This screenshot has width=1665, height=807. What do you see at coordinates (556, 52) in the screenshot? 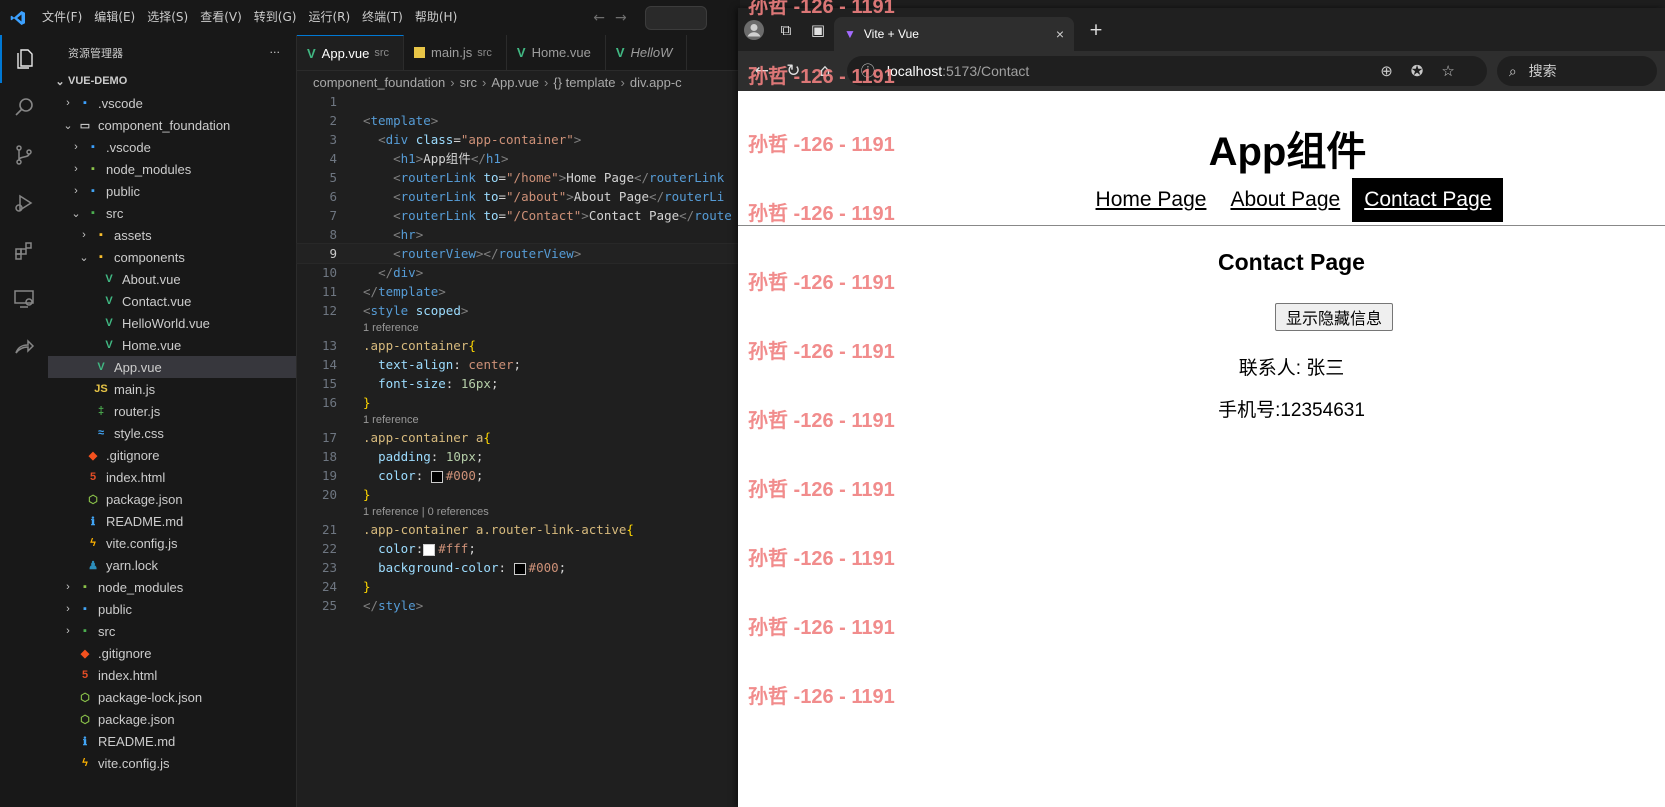
I see `editor-tab: V Home.vue` at bounding box center [556, 52].